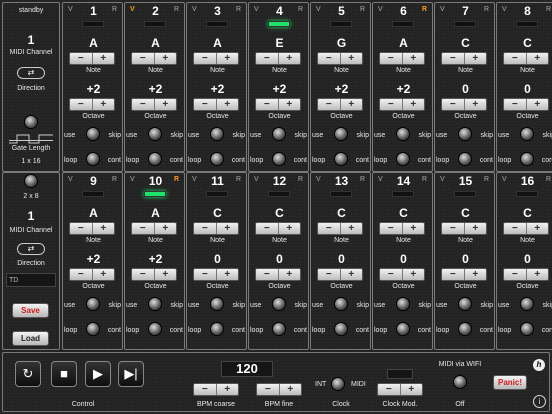 The width and height of the screenshot is (552, 414). I want to click on bpm-fine-stepper: − +, so click(279, 389).